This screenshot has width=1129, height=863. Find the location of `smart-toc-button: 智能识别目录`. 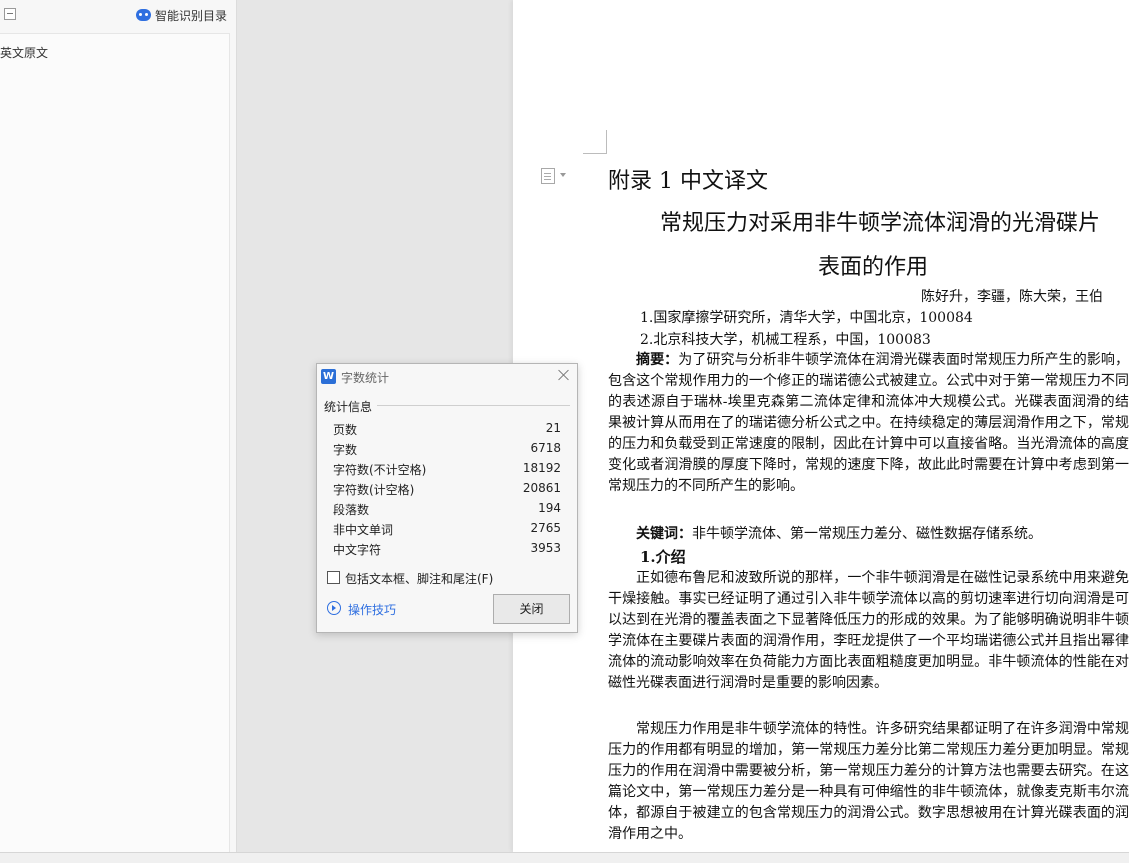

smart-toc-button: 智能识别目录 is located at coordinates (181, 15).